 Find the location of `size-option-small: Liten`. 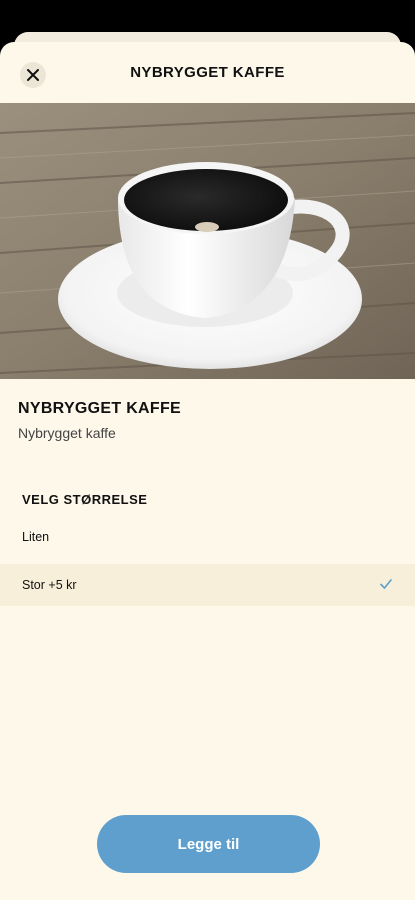

size-option-small: Liten is located at coordinates (207, 537).